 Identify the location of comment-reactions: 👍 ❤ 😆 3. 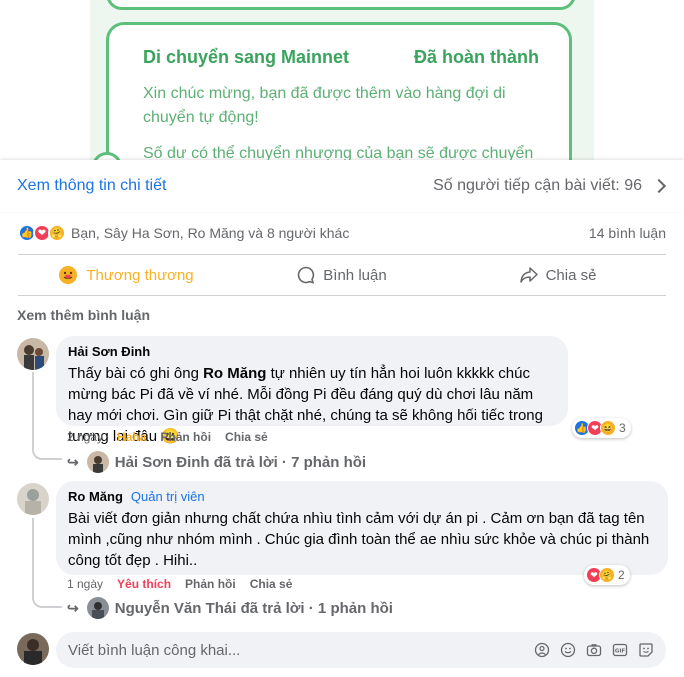
(601, 428).